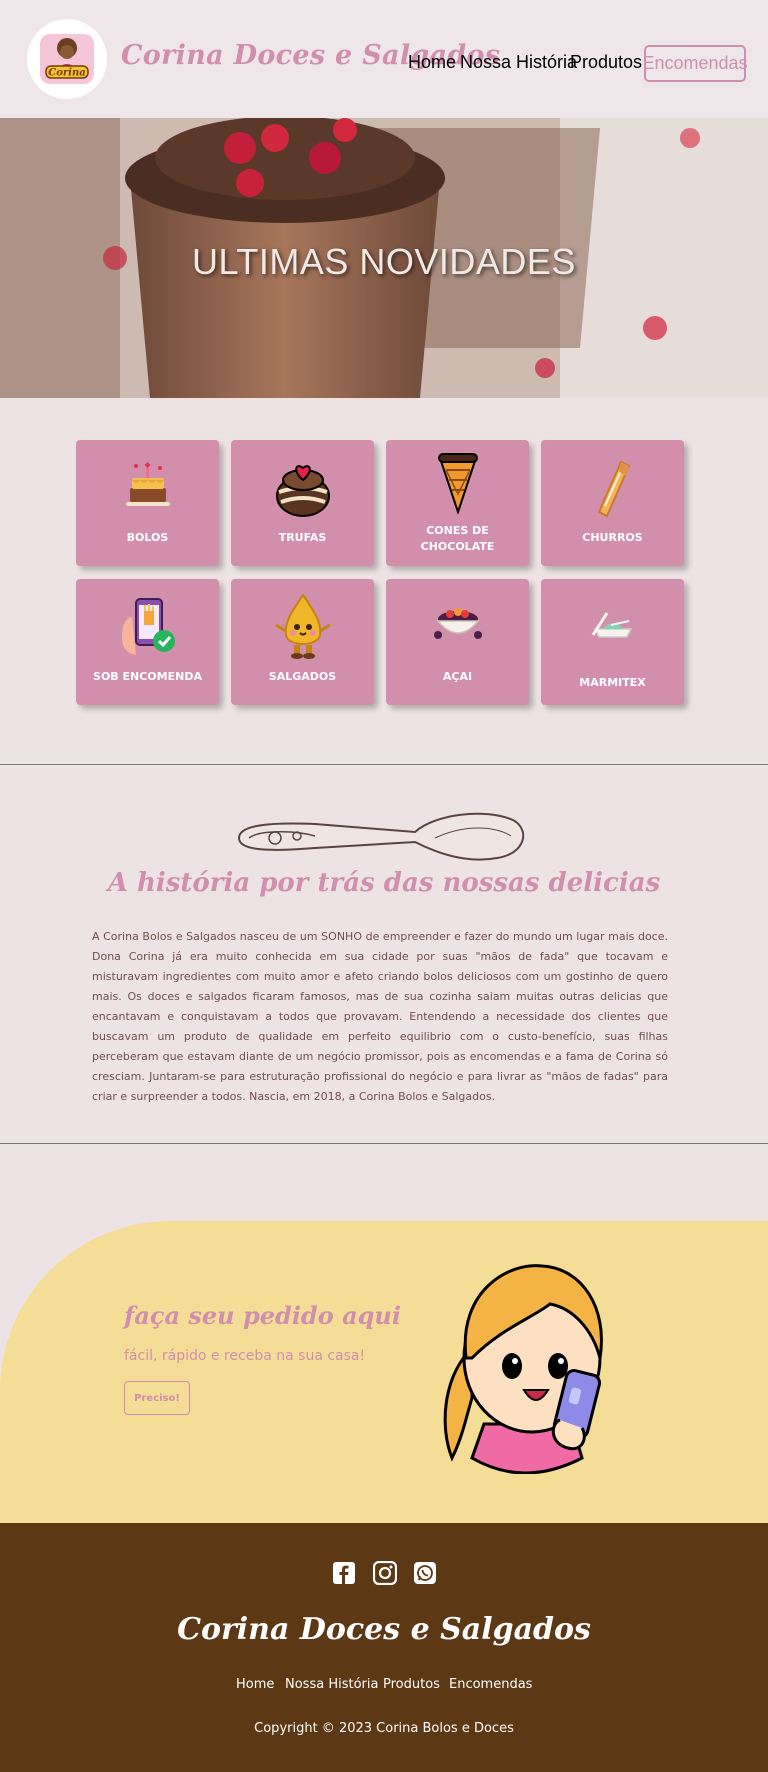 This screenshot has width=768, height=1772. Describe the element at coordinates (157, 1398) in the screenshot. I see `preciso-button: Preciso!` at that location.